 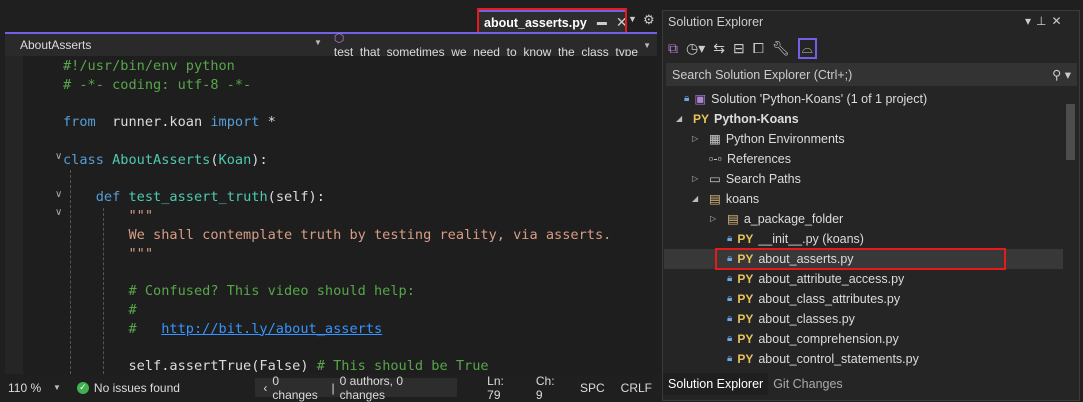 I want to click on properties-wrench-icon: 🔧︎, so click(x=781, y=48).